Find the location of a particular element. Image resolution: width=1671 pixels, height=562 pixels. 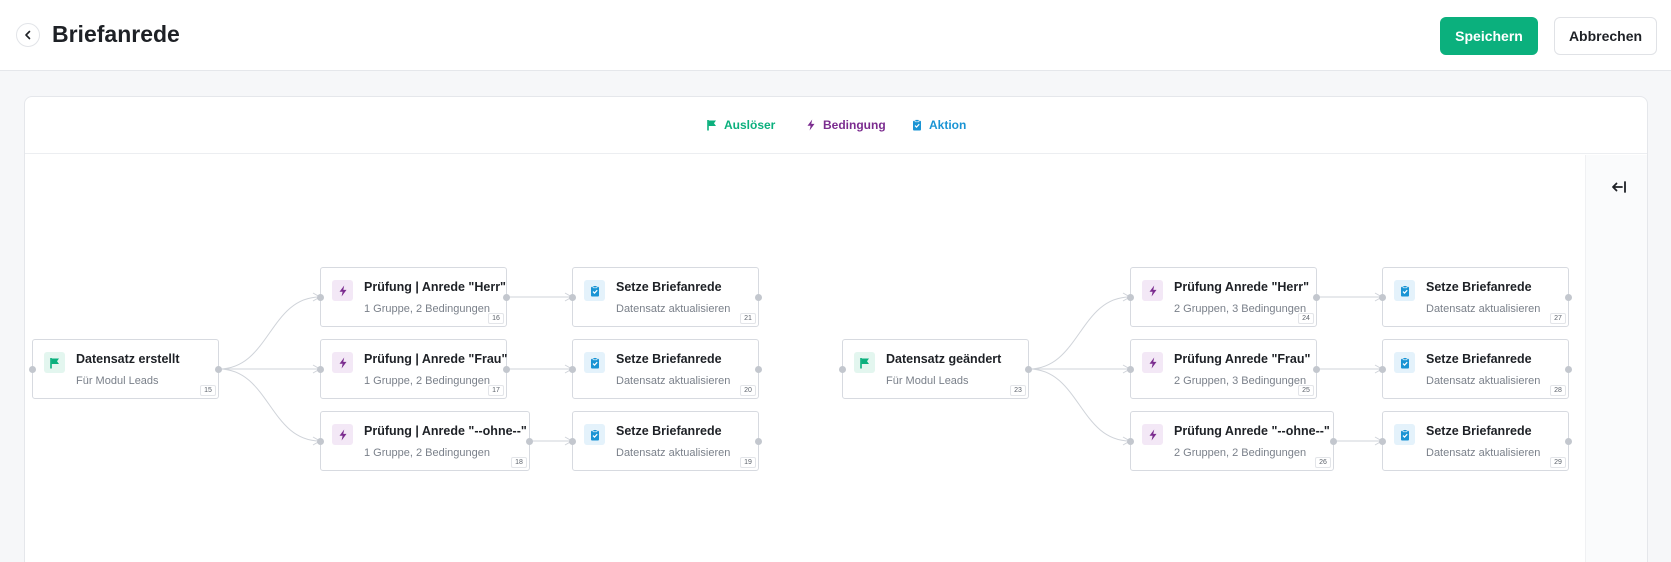

node-title: Prüfung Anrede "Frau" is located at coordinates (1242, 359).